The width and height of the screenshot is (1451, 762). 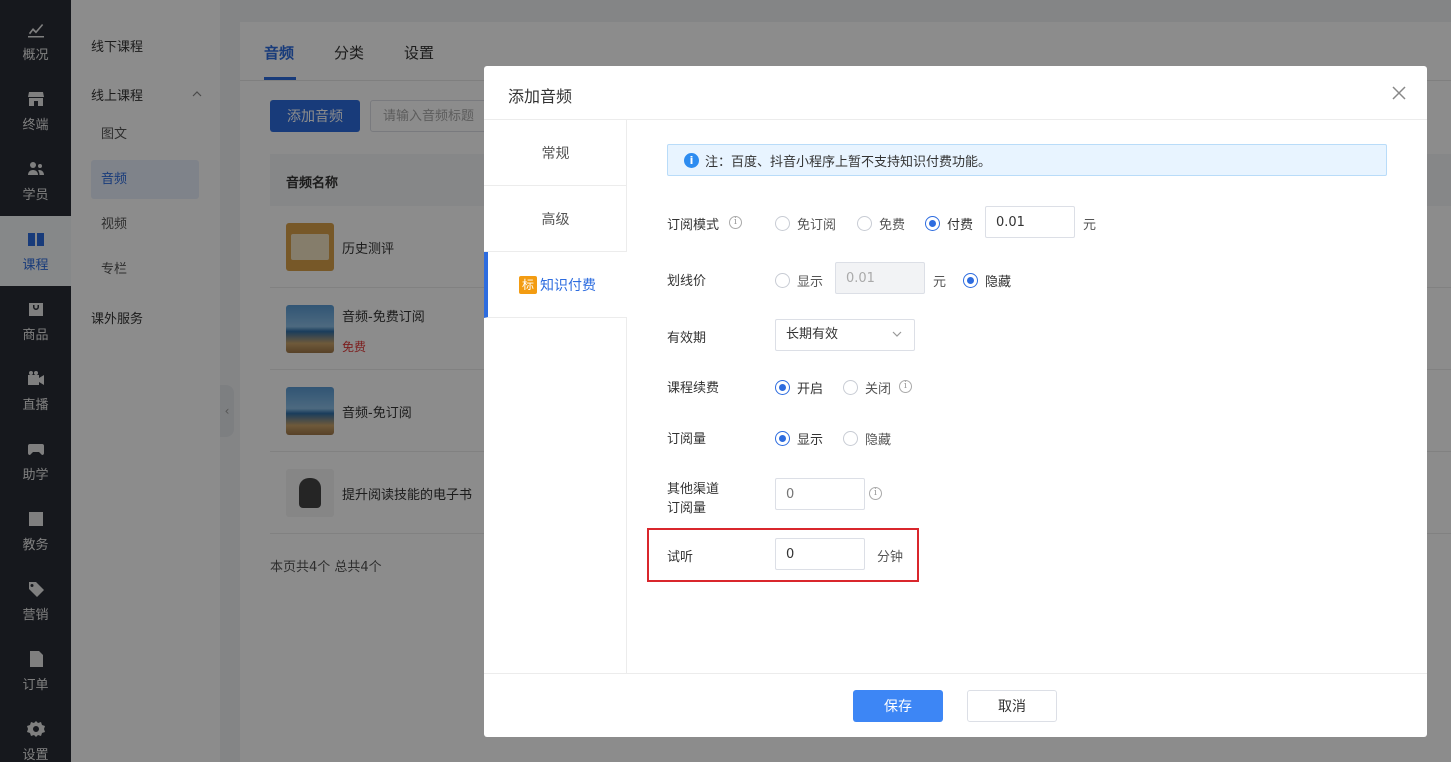 I want to click on dialog-side-tabs: 常规 高级 标 知识付费, so click(x=555, y=396).